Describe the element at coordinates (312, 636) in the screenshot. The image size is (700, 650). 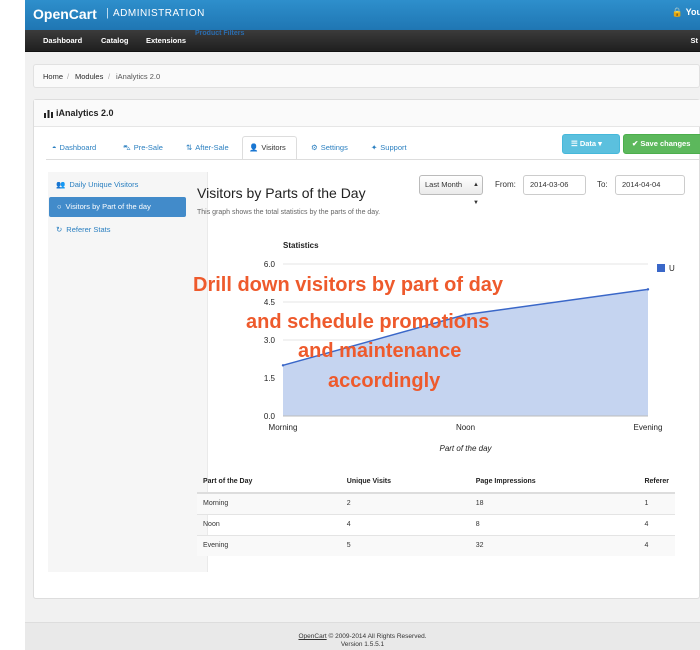
I see `footer-link: OpenCart` at that location.